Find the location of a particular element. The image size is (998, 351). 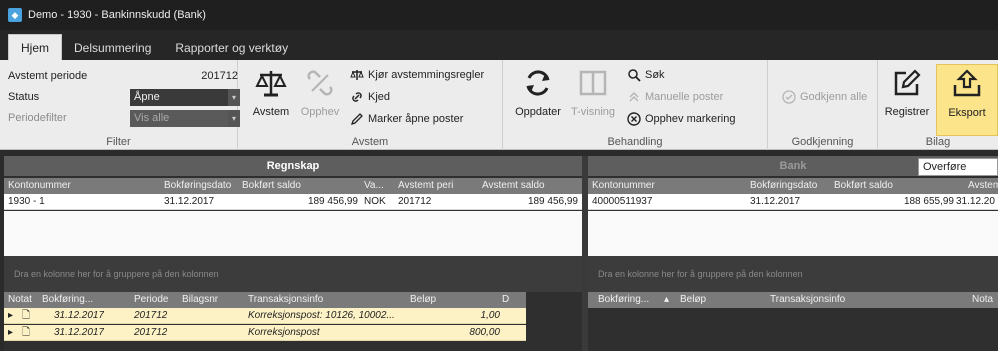

opphev-markering-button: Opphev markering is located at coordinates (681, 119).